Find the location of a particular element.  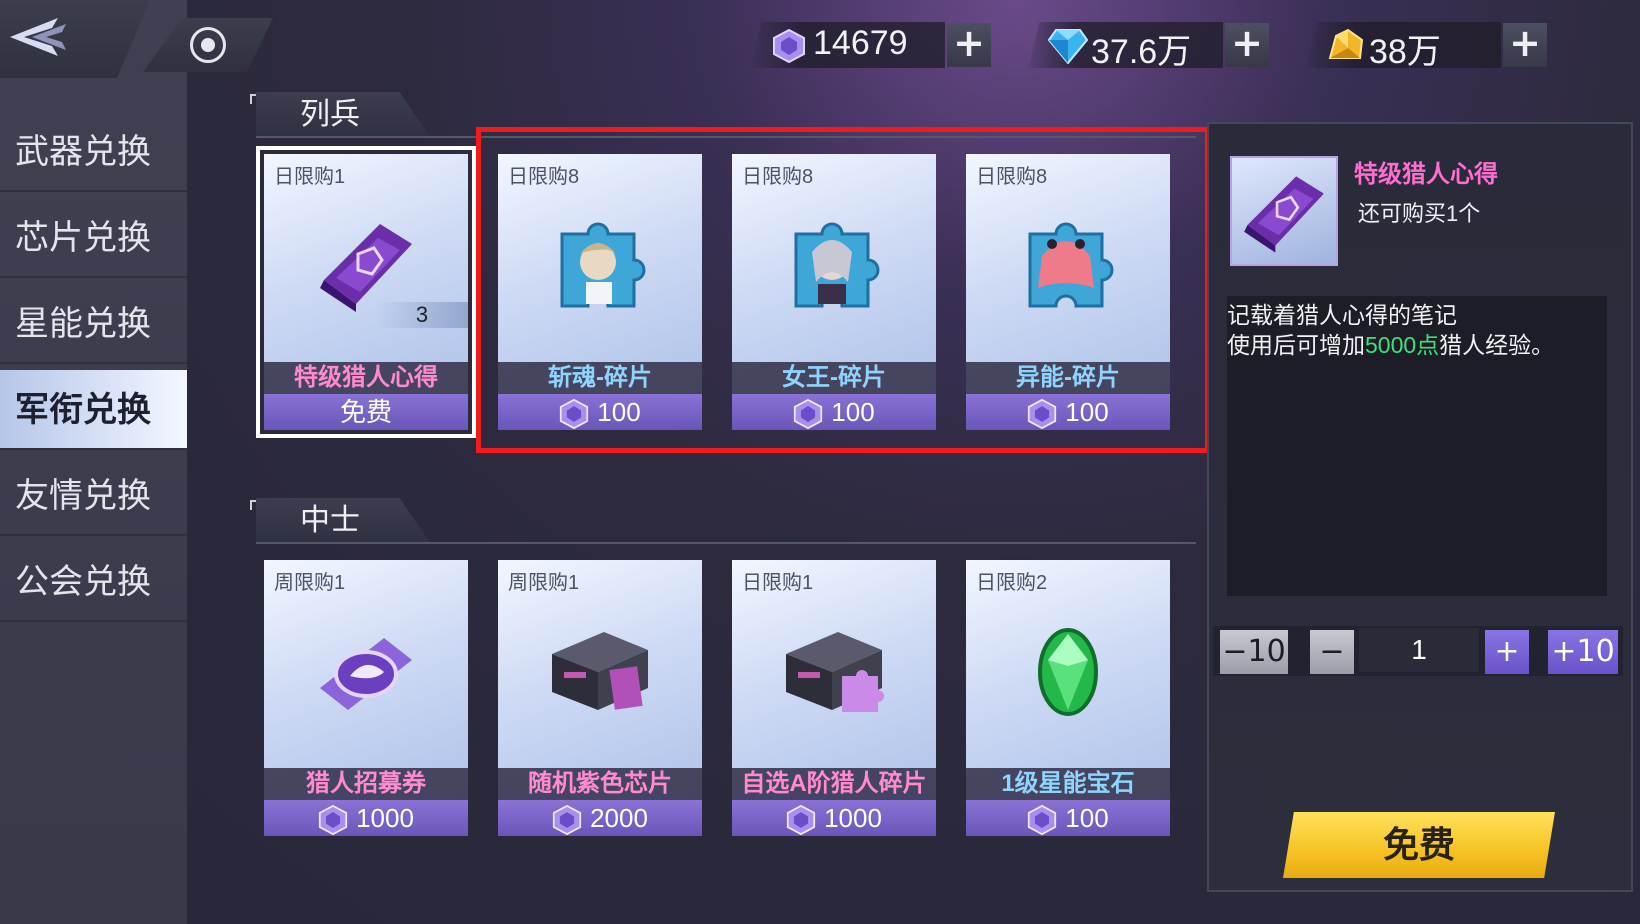

shop-item-recruit-ticket: 周限购1 猎人招募券 1000 is located at coordinates (366, 698).